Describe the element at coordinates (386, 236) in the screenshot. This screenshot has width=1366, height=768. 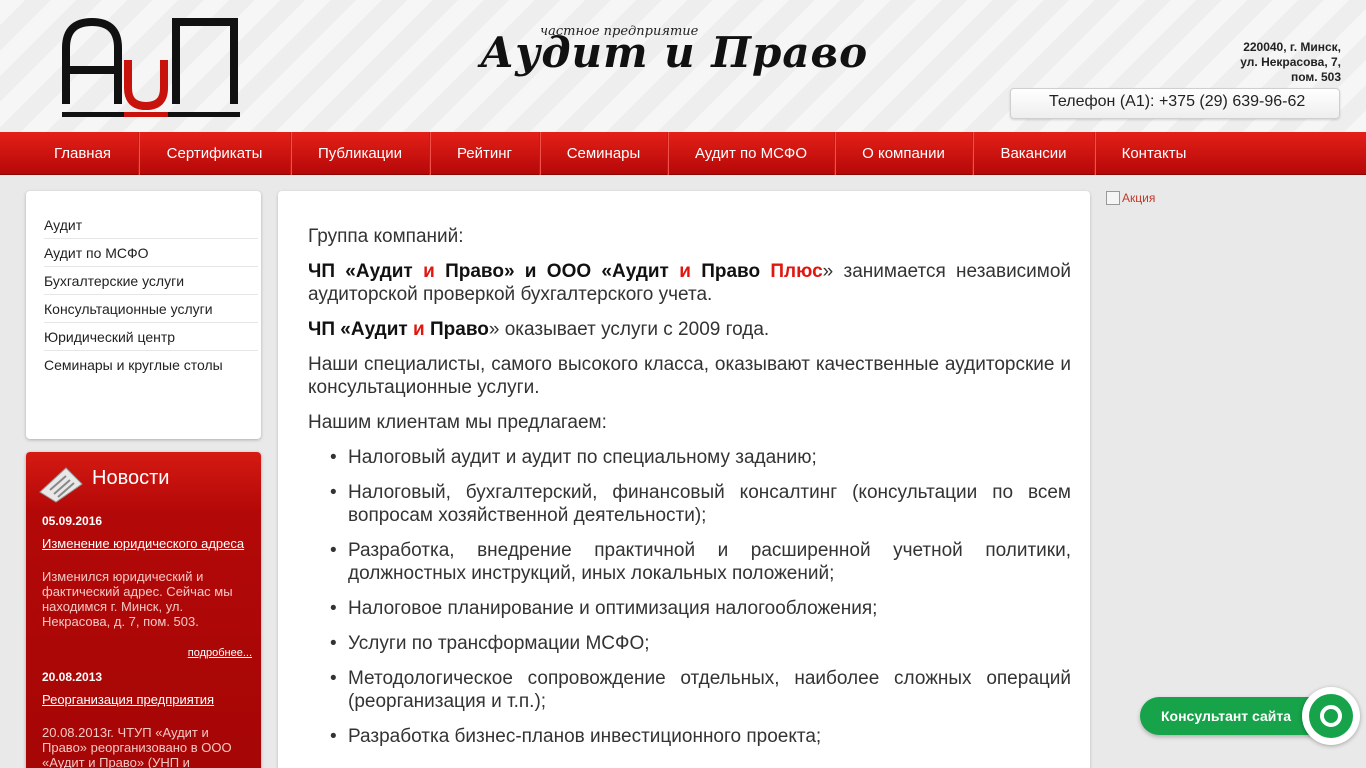
I see `intro-text: Группа компаний:` at that location.